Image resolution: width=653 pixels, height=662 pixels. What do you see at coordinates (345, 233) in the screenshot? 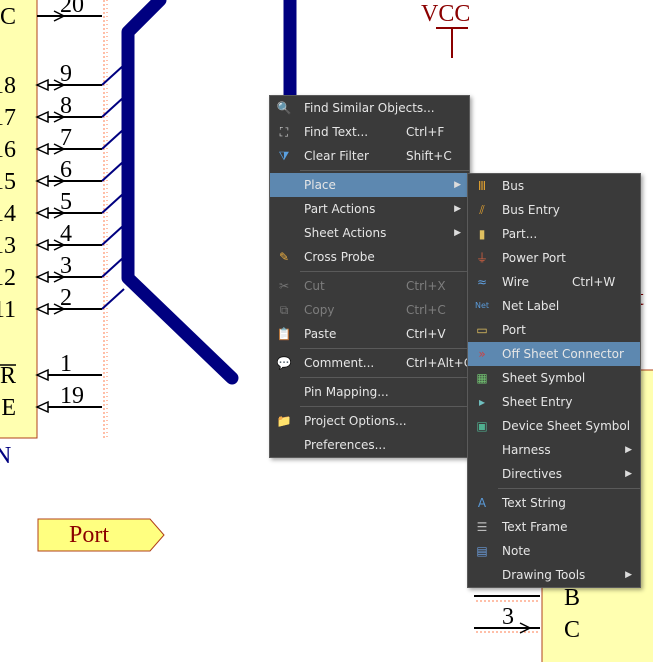
I see `menu-item-label: Sheet Actions` at bounding box center [345, 233].